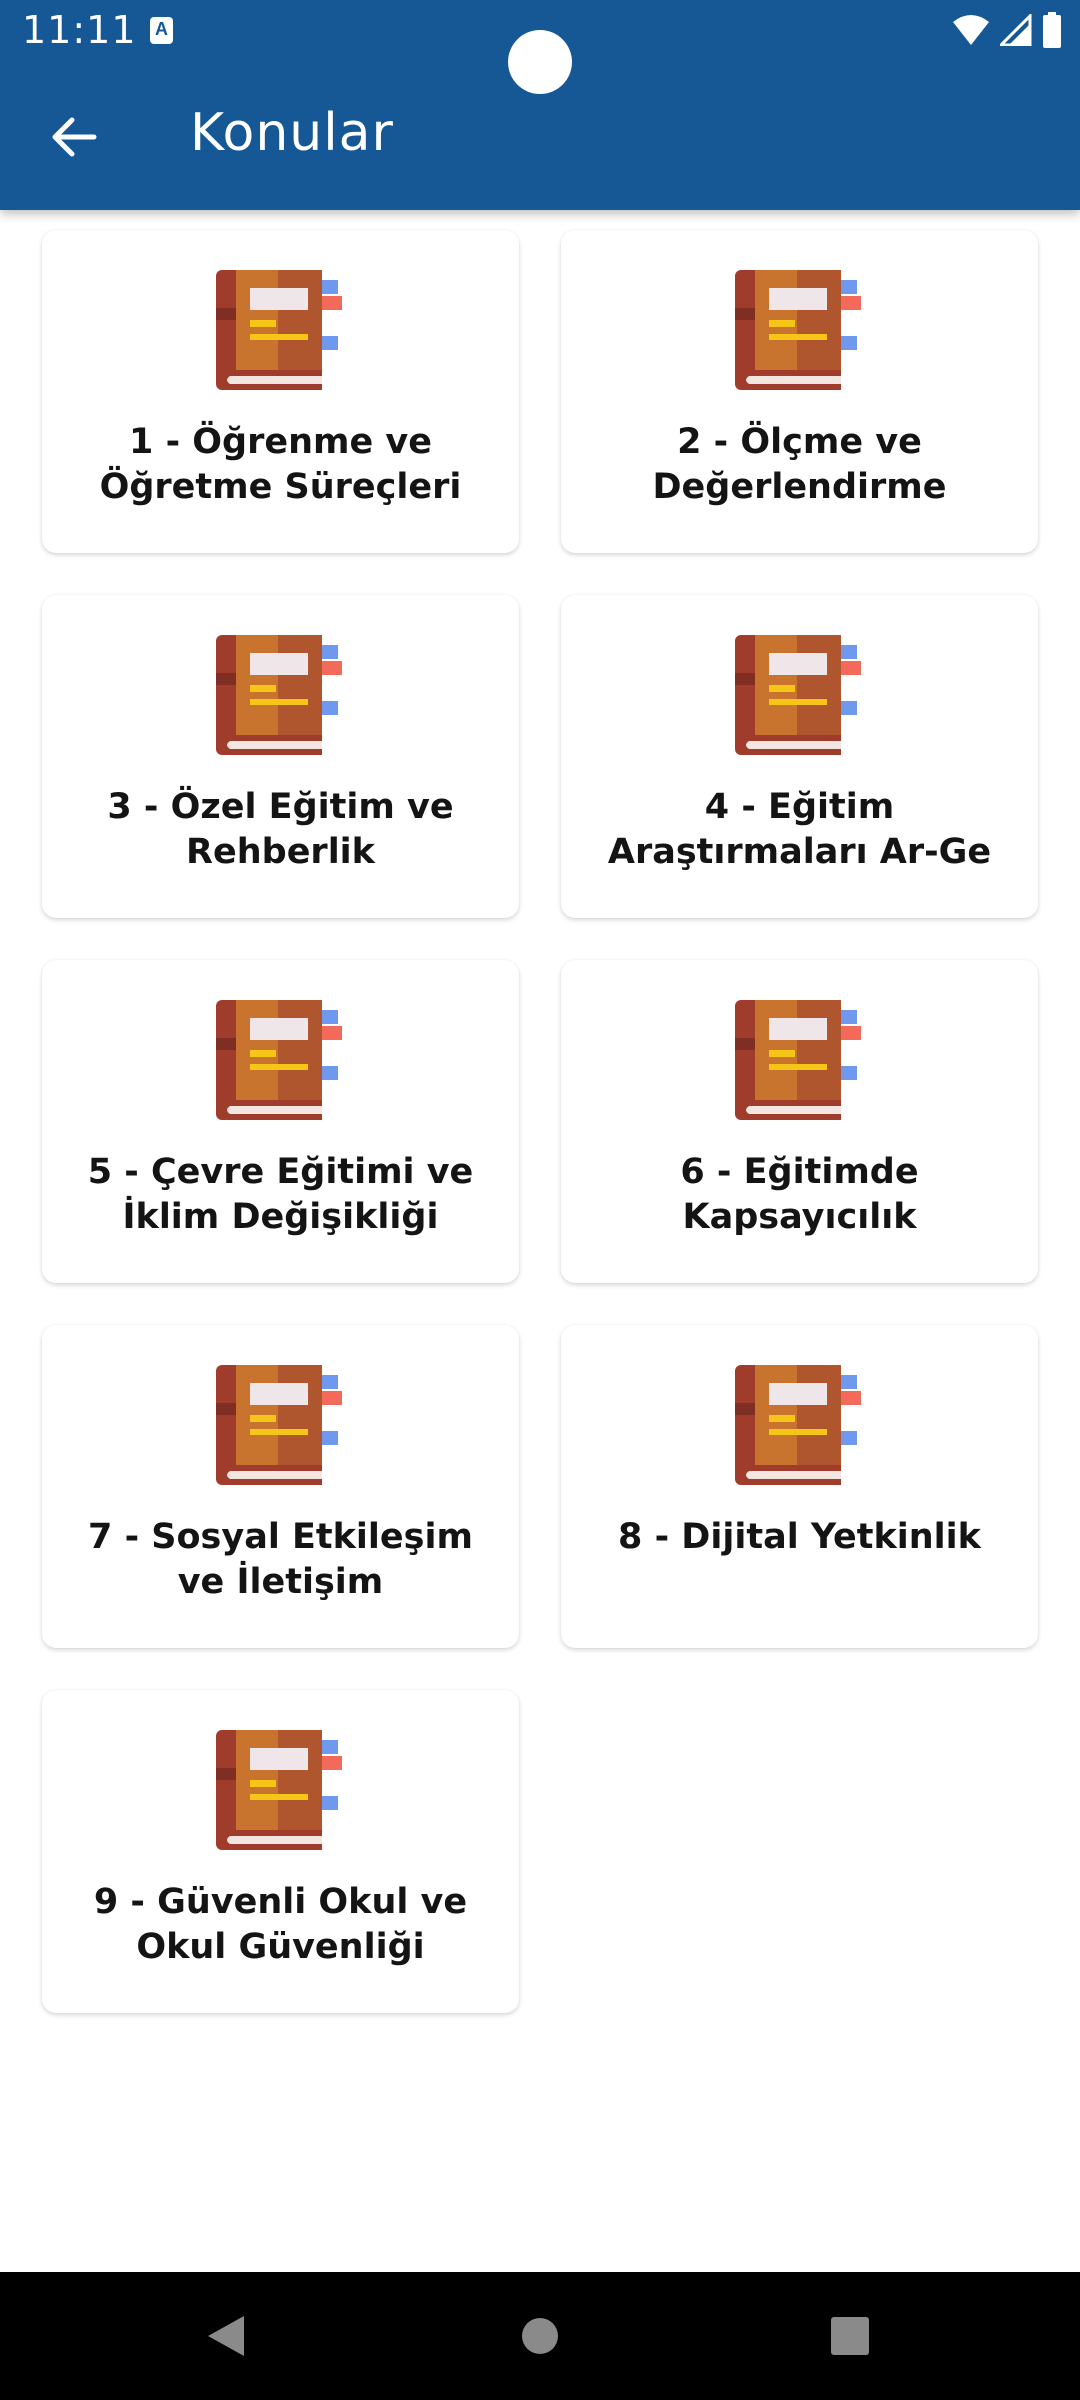 The image size is (1080, 2400). I want to click on topic-title: 3 - Özel Eğitim ve Rehberlik, so click(280, 829).